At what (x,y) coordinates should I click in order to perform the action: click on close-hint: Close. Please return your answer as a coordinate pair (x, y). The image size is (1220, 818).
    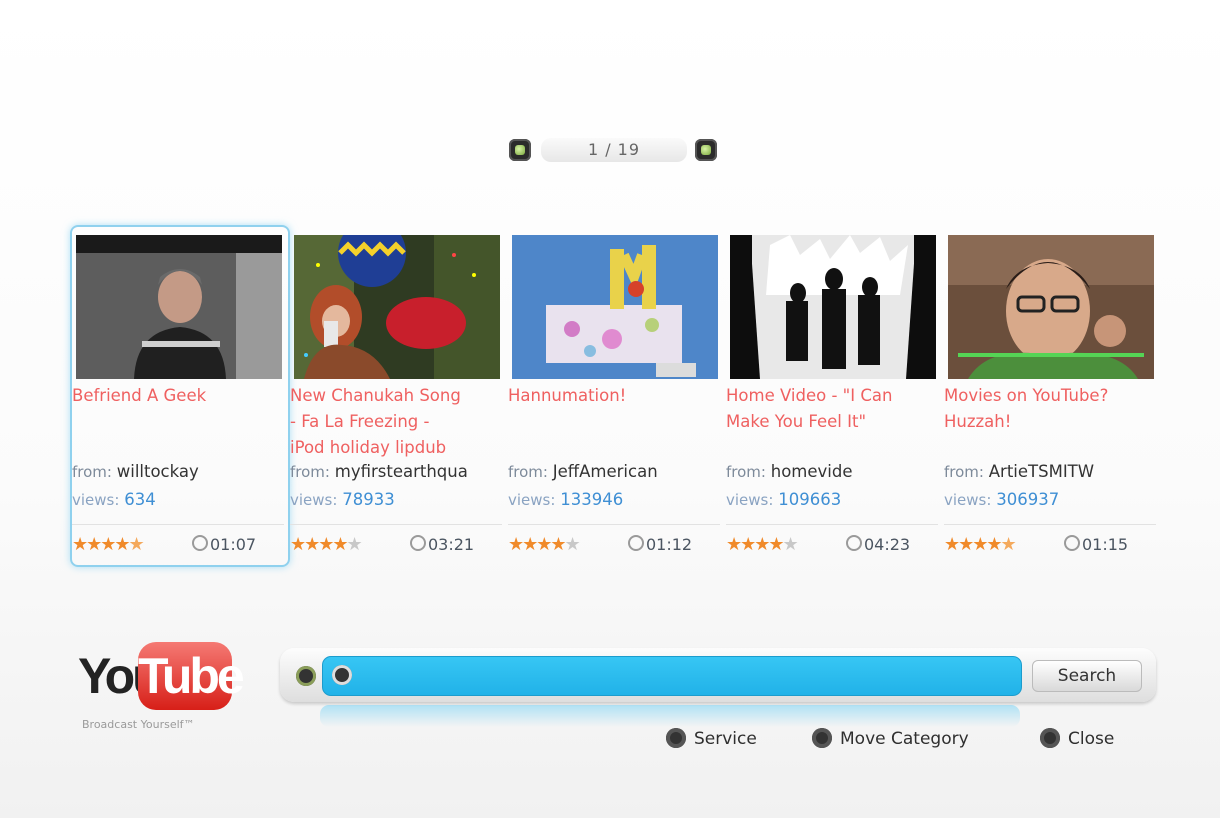
    Looking at the image, I should click on (1077, 738).